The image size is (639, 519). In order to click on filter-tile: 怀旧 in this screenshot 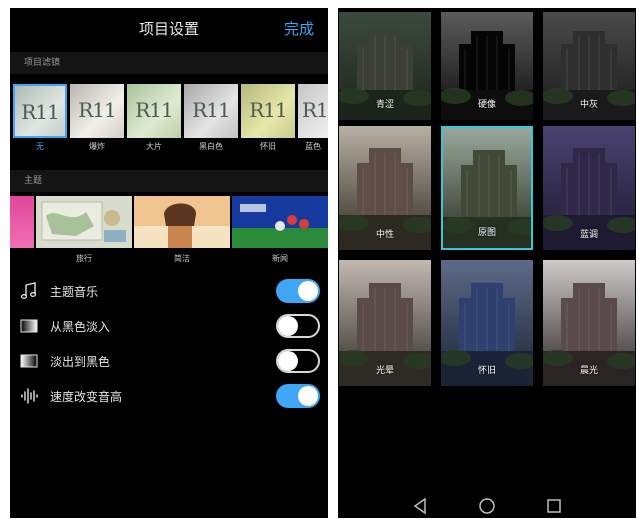, I will do `click(487, 323)`.